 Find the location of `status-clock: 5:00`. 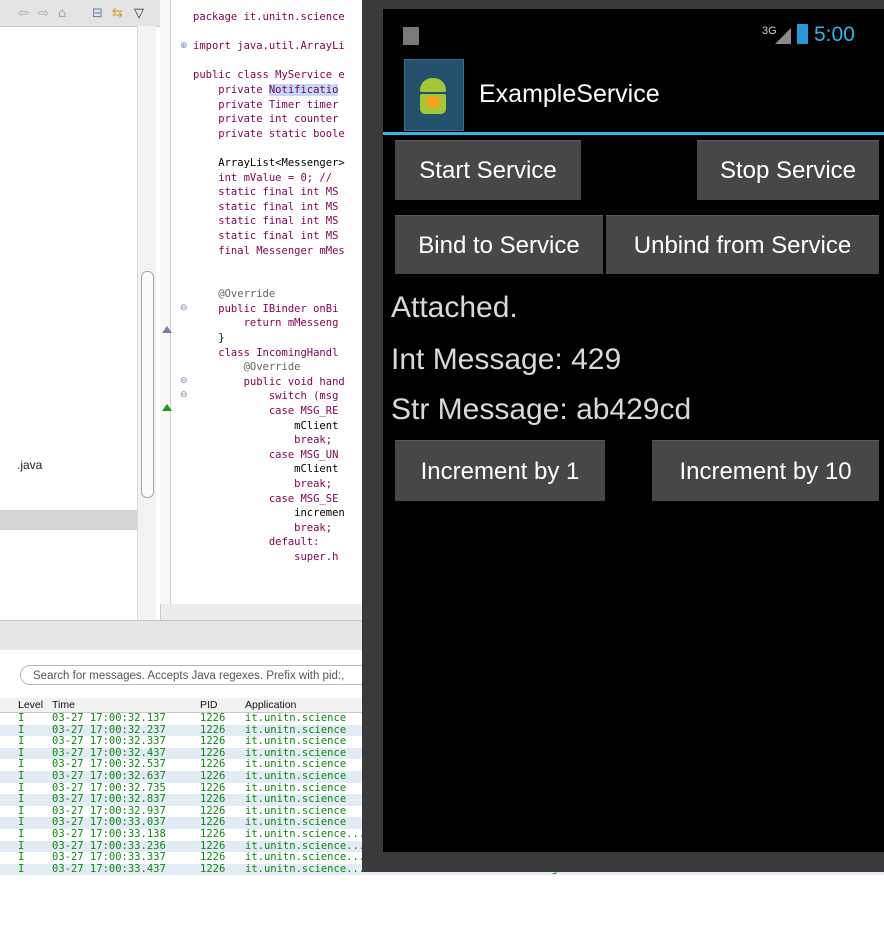

status-clock: 5:00 is located at coordinates (834, 34).